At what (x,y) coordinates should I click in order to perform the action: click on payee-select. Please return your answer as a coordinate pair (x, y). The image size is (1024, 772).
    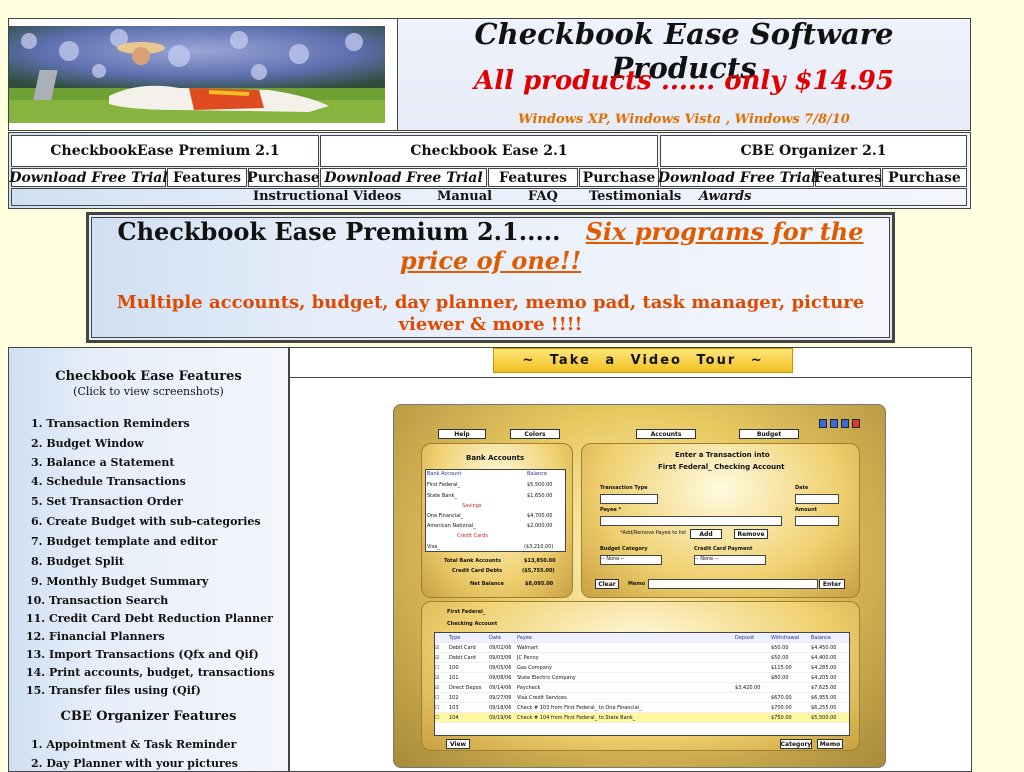
    Looking at the image, I should click on (691, 521).